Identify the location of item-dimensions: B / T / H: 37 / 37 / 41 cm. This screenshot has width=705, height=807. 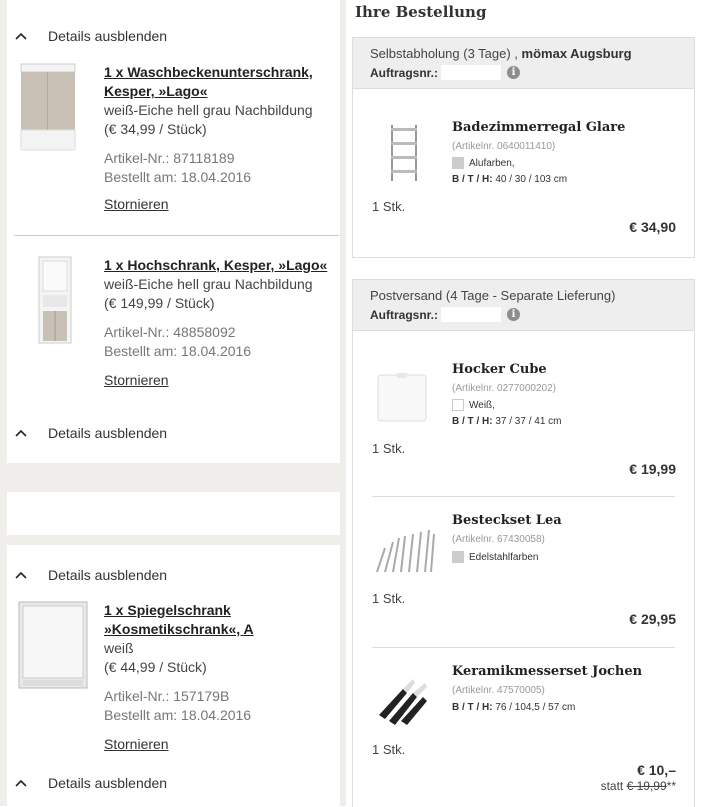
(507, 421).